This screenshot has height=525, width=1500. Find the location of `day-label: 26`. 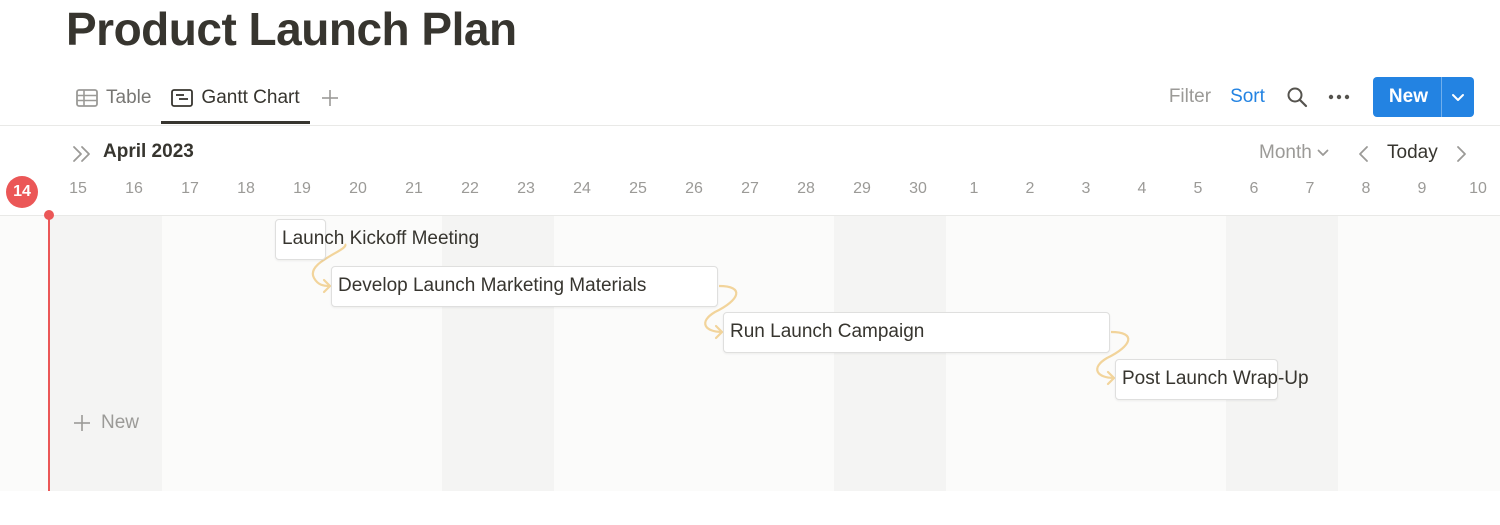

day-label: 26 is located at coordinates (694, 188).